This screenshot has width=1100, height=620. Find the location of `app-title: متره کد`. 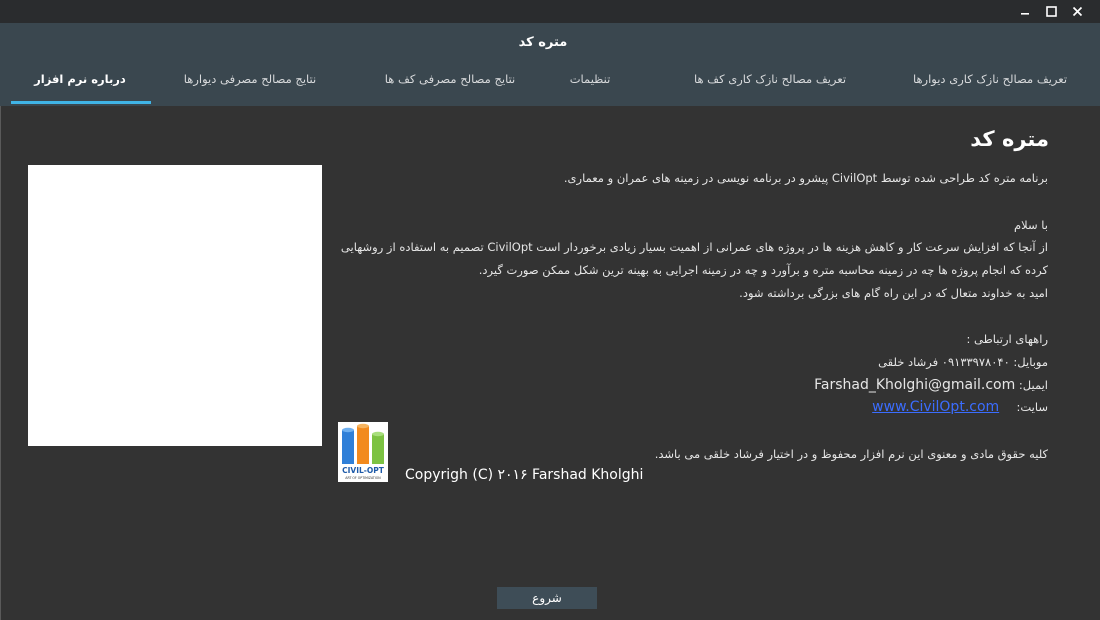

app-title: متره کد is located at coordinates (543, 42).